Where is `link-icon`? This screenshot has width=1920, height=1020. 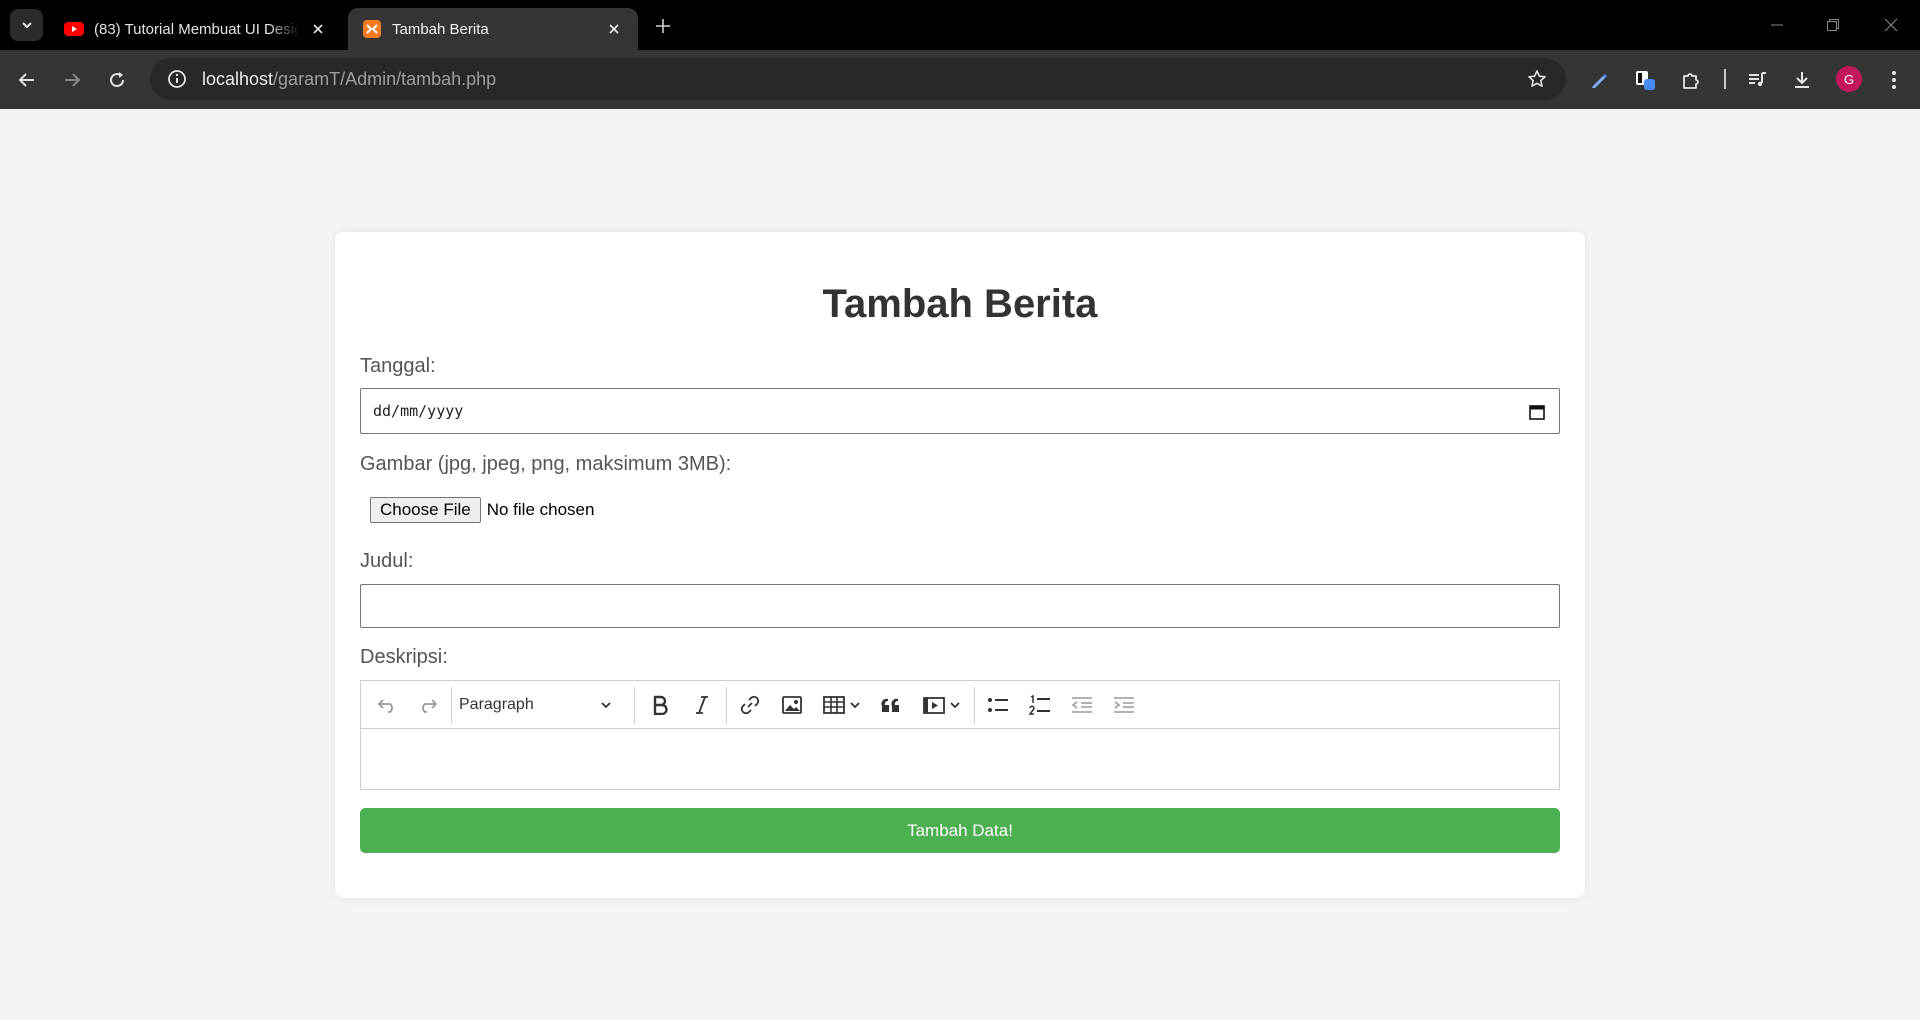 link-icon is located at coordinates (750, 705).